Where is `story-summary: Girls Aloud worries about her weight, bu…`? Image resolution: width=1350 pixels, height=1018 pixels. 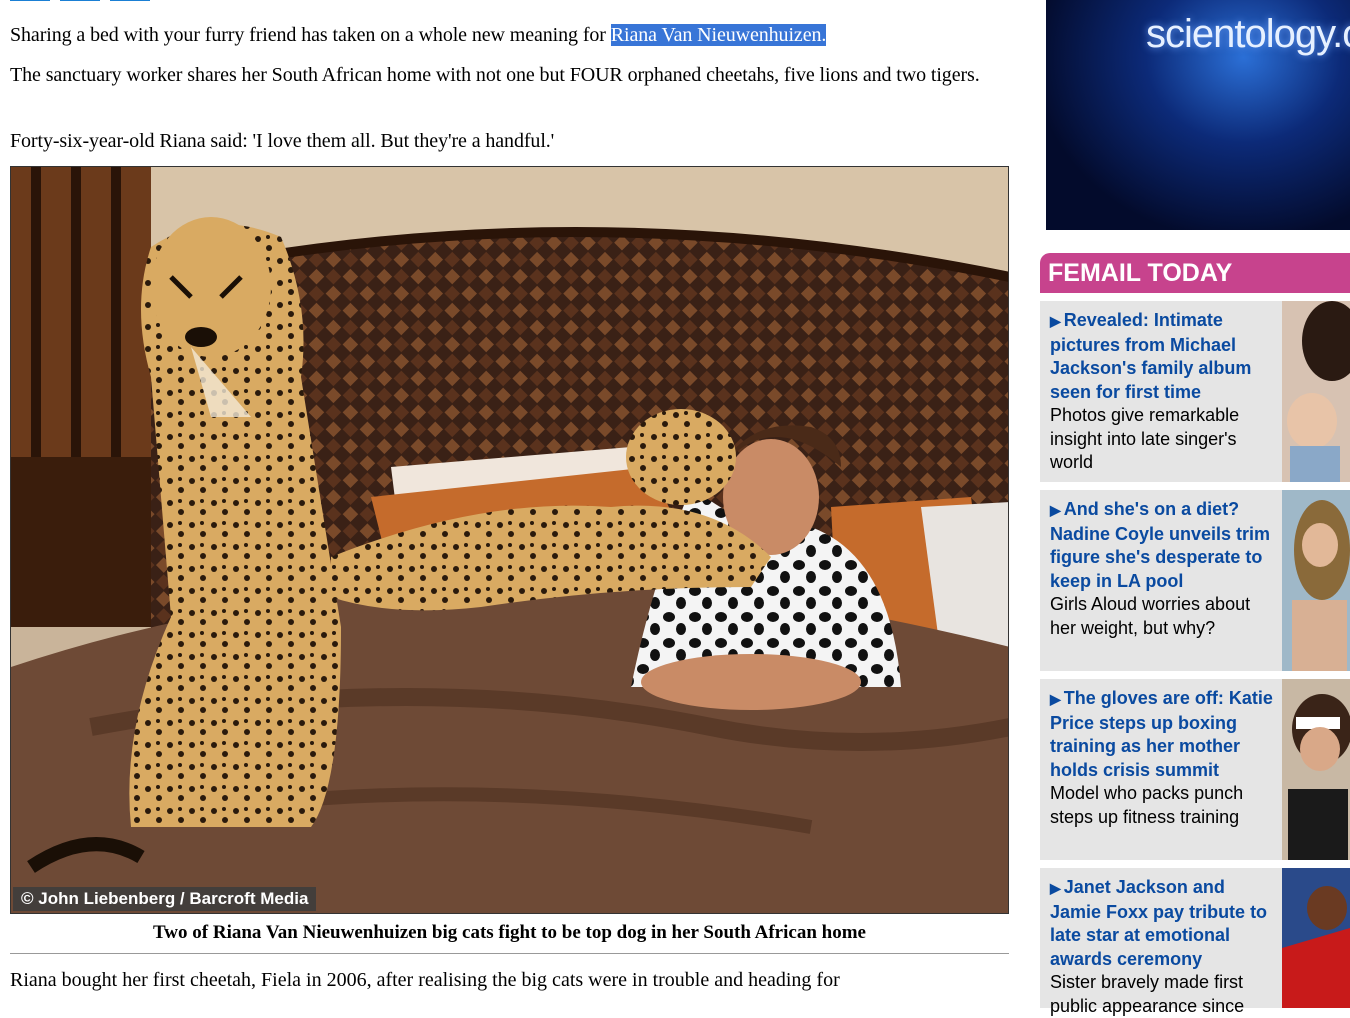 story-summary: Girls Aloud worries about her weight, bu… is located at coordinates (1150, 616).